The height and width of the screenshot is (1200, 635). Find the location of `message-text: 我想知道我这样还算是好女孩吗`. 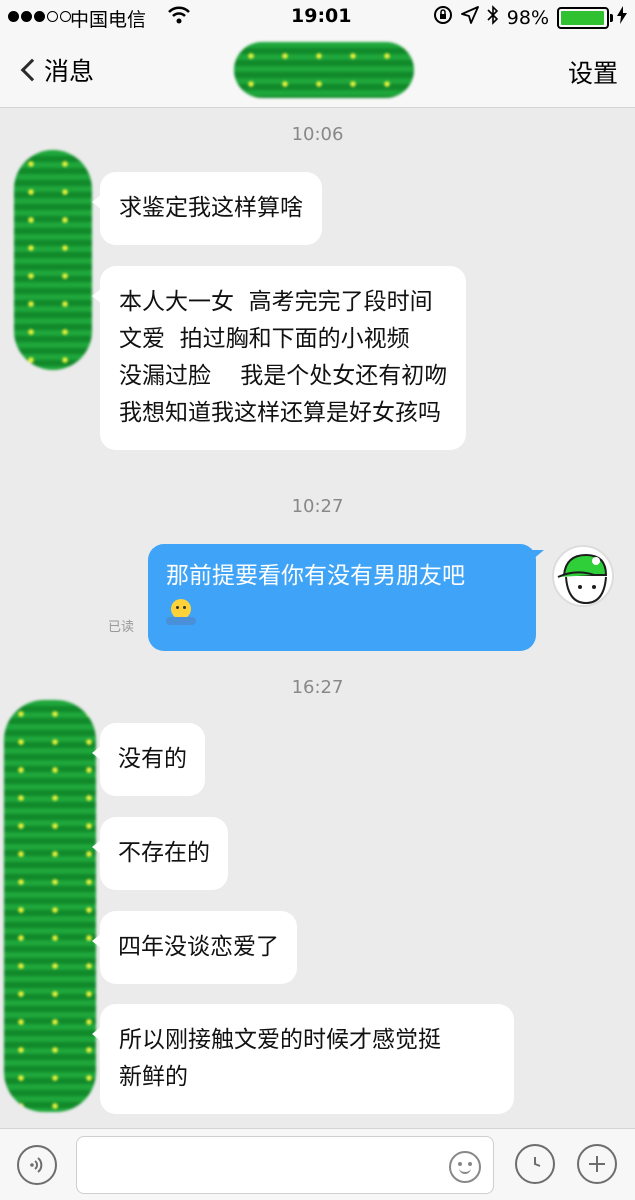

message-text: 我想知道我这样还算是好女孩吗 is located at coordinates (280, 413).